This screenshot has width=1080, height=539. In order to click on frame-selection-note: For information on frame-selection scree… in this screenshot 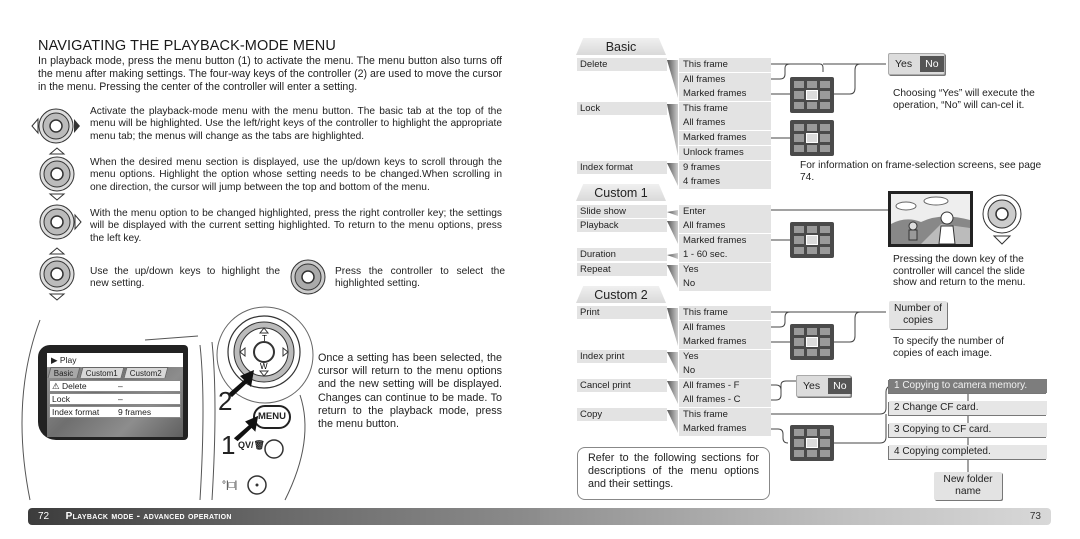, I will do `click(921, 171)`.